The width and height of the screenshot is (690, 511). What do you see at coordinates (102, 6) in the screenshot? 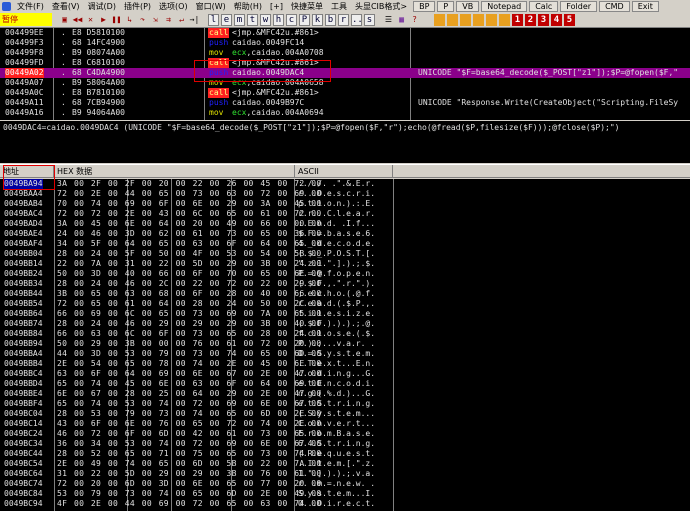
I see `menu-item: 调试(D)` at bounding box center [102, 6].